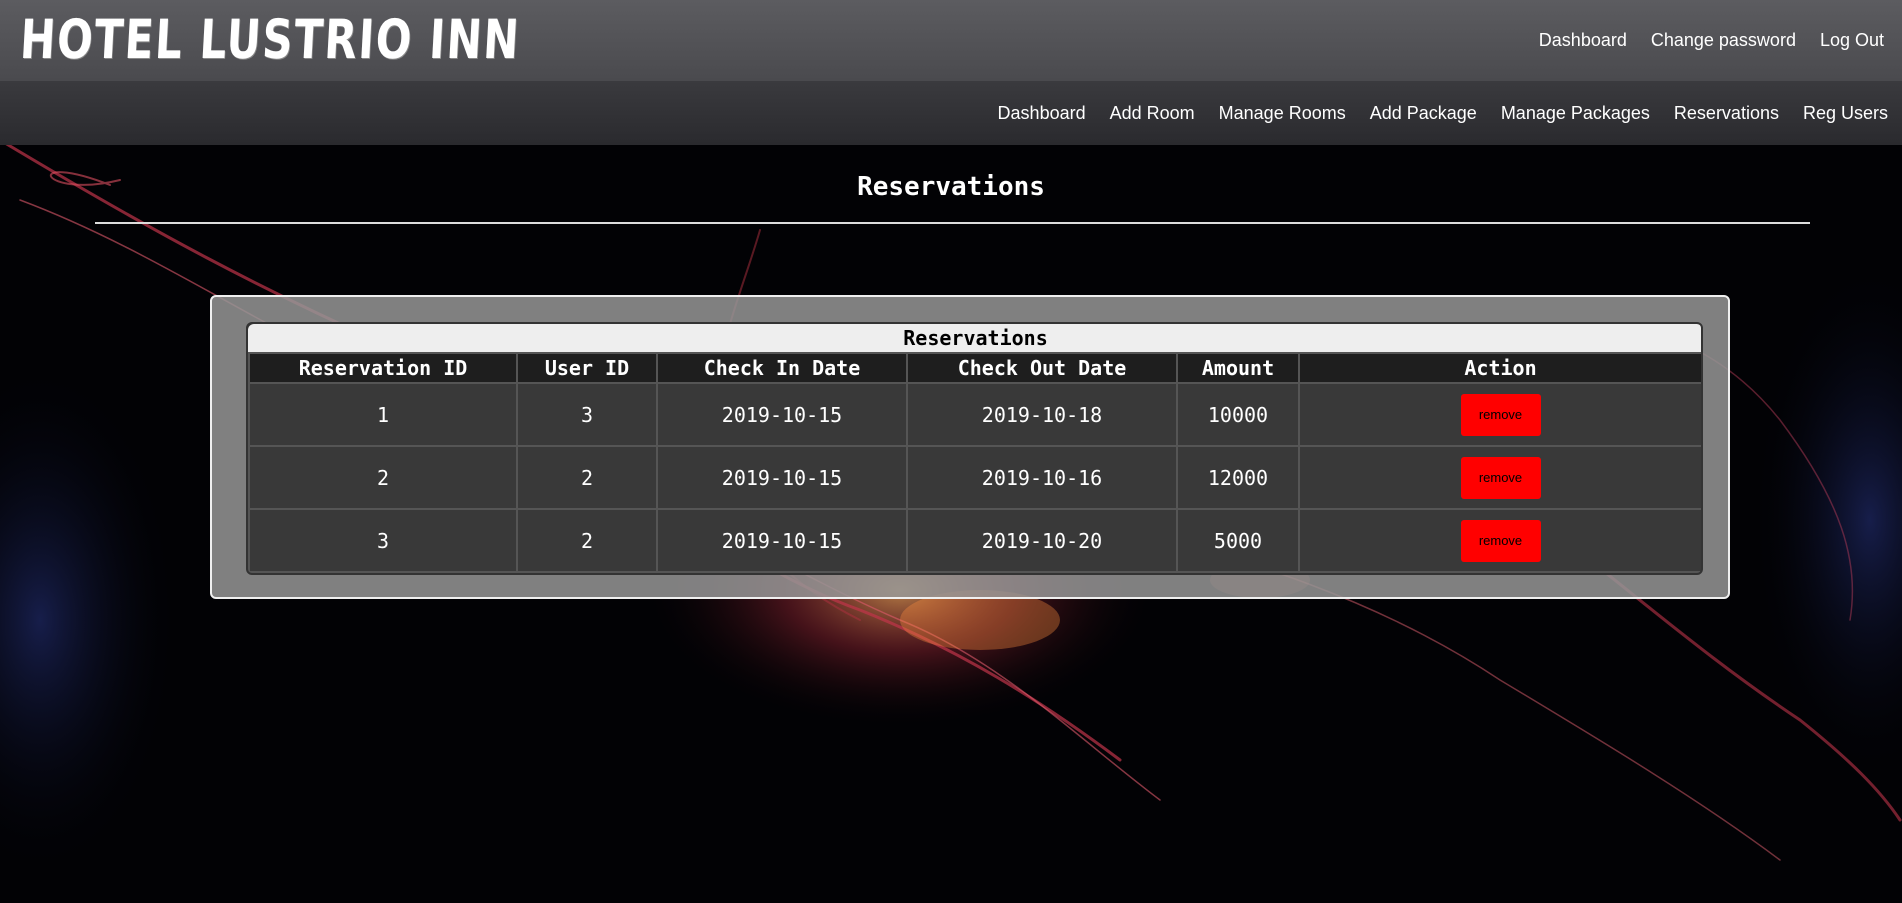  What do you see at coordinates (1238, 368) in the screenshot?
I see `header-amount: Amount` at bounding box center [1238, 368].